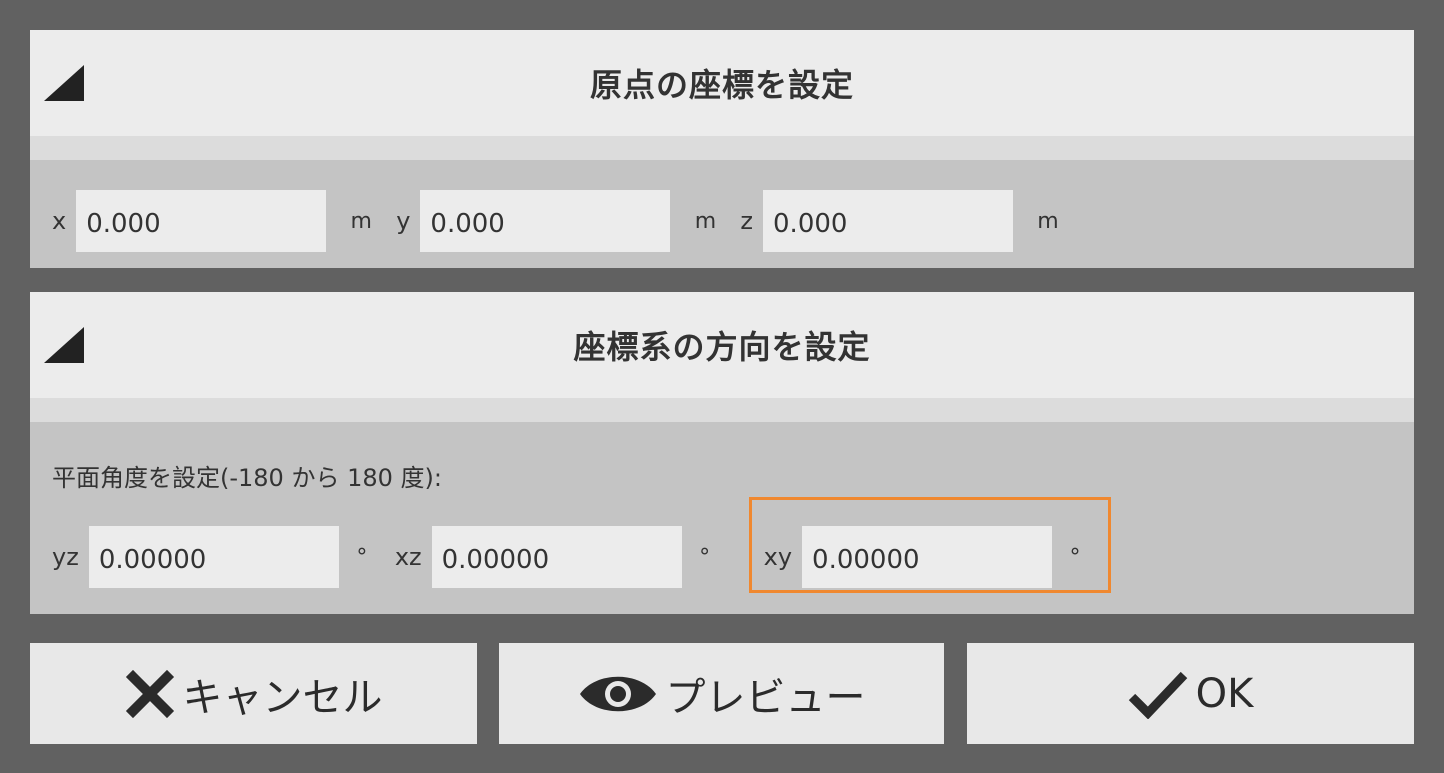  What do you see at coordinates (282, 697) in the screenshot?
I see `cancel-label: キャンセル` at bounding box center [282, 697].